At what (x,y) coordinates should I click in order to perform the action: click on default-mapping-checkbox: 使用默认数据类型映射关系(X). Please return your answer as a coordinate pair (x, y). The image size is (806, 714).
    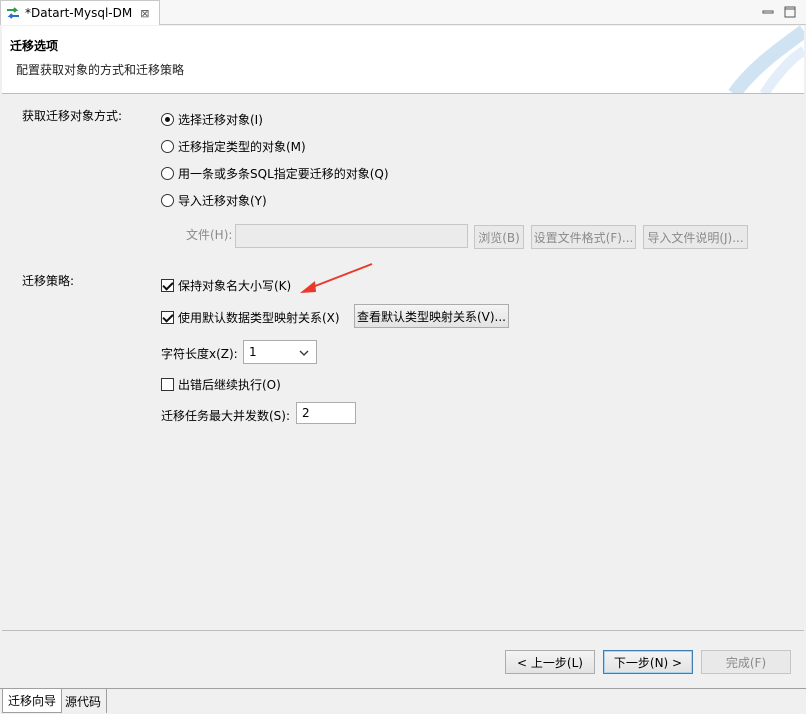
    Looking at the image, I should click on (250, 317).